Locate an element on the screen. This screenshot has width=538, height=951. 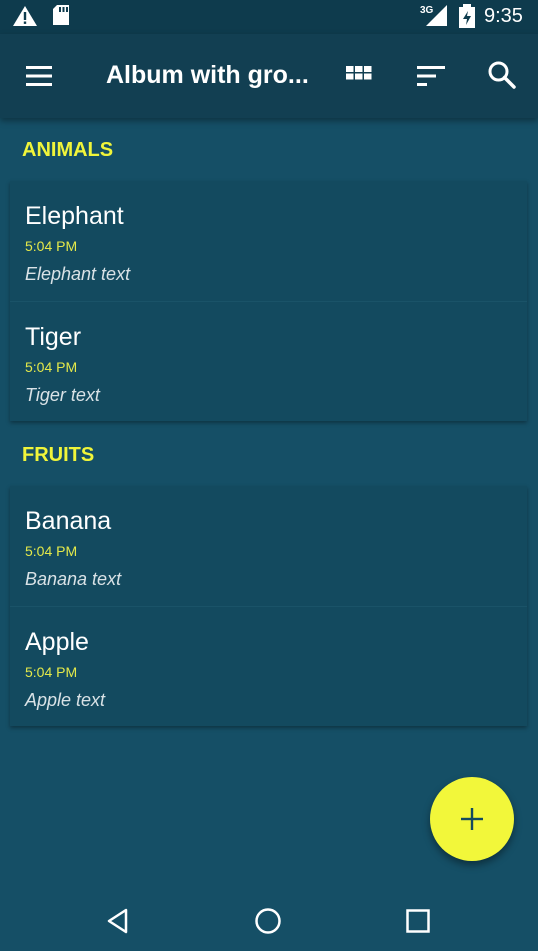
status-bar: 3G 9:35 is located at coordinates (269, 17).